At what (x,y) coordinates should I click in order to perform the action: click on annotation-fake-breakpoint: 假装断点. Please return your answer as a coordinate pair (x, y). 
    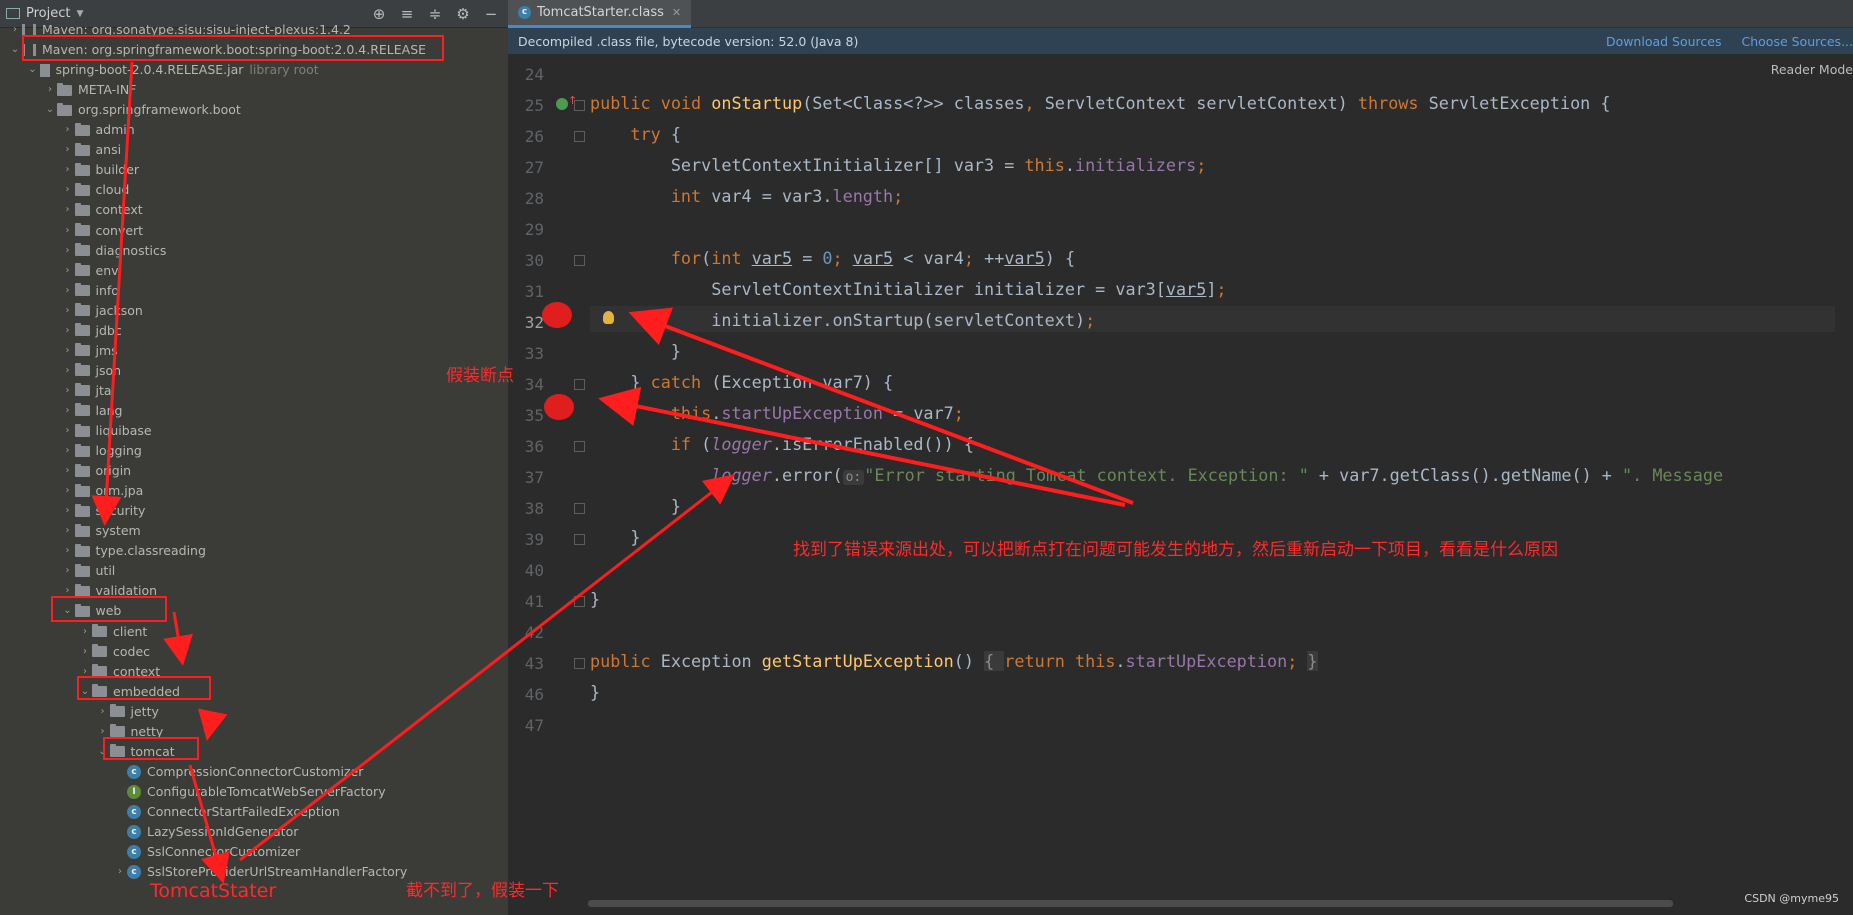
    Looking at the image, I should click on (480, 376).